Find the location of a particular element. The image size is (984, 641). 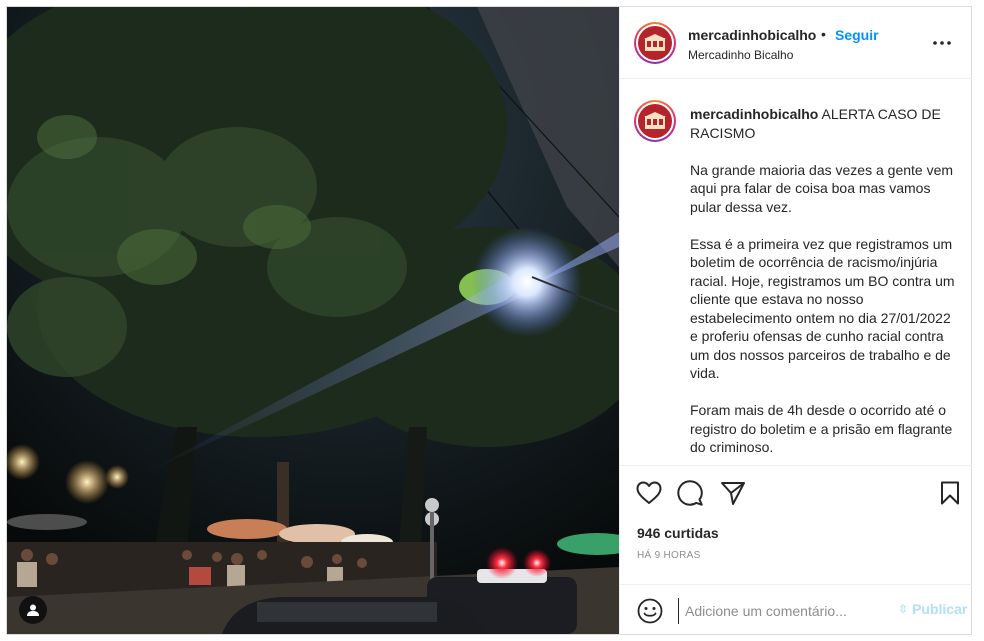

post-actions: 946 curtidas HÁ 9 HORAS ⇳ Publicar is located at coordinates (796, 550).